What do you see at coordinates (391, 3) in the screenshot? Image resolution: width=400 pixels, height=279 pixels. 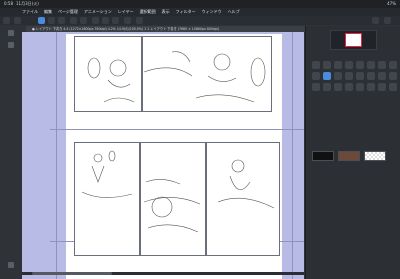 I see `battery-status: 47%` at bounding box center [391, 3].